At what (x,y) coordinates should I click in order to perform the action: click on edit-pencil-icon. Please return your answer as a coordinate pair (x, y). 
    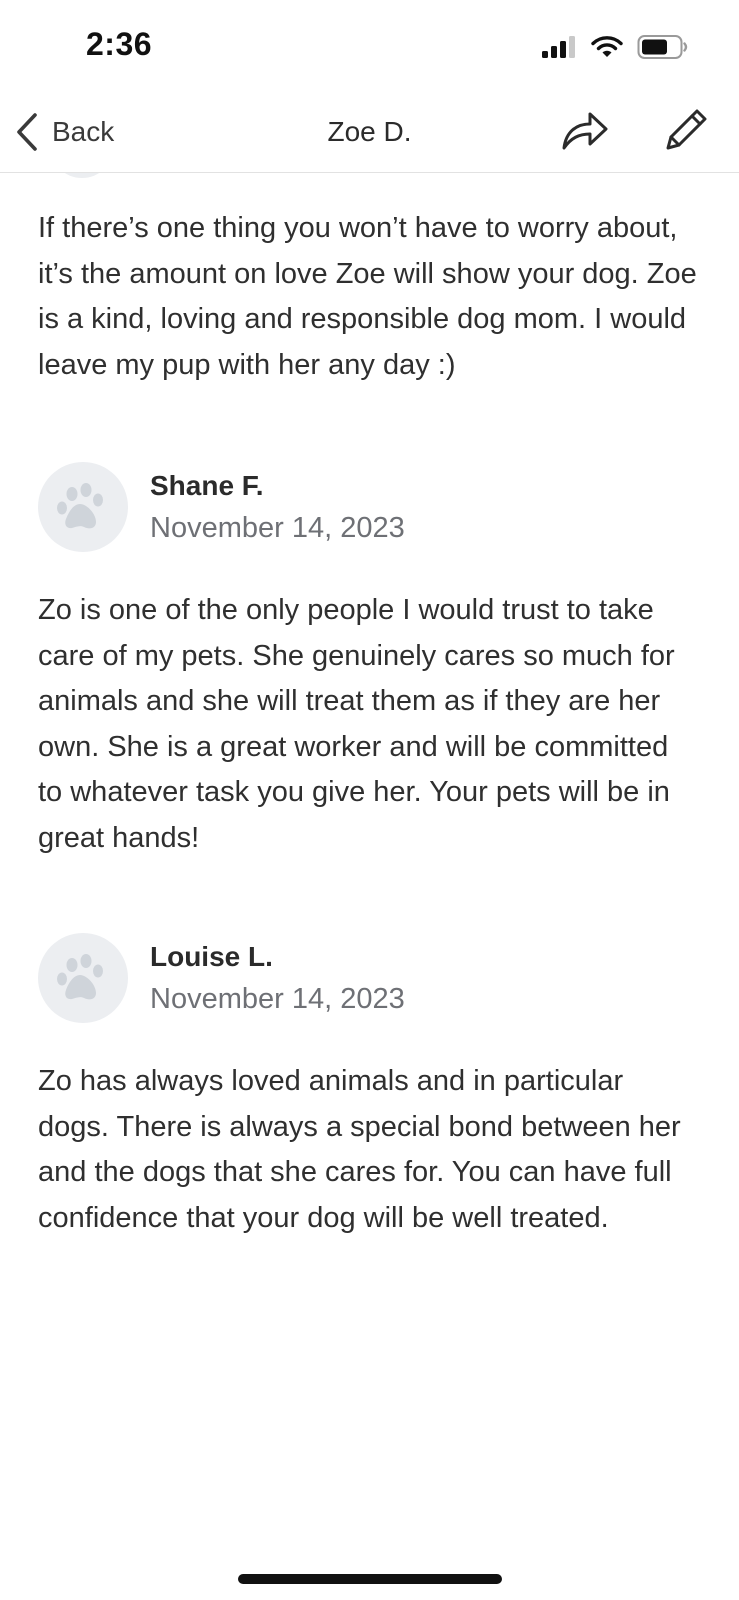
    Looking at the image, I should click on (686, 129).